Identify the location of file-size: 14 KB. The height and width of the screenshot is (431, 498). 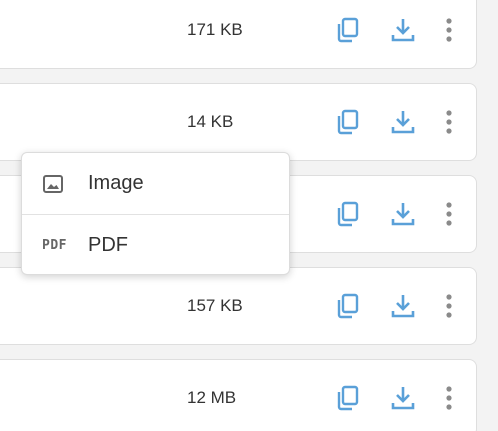
(210, 121).